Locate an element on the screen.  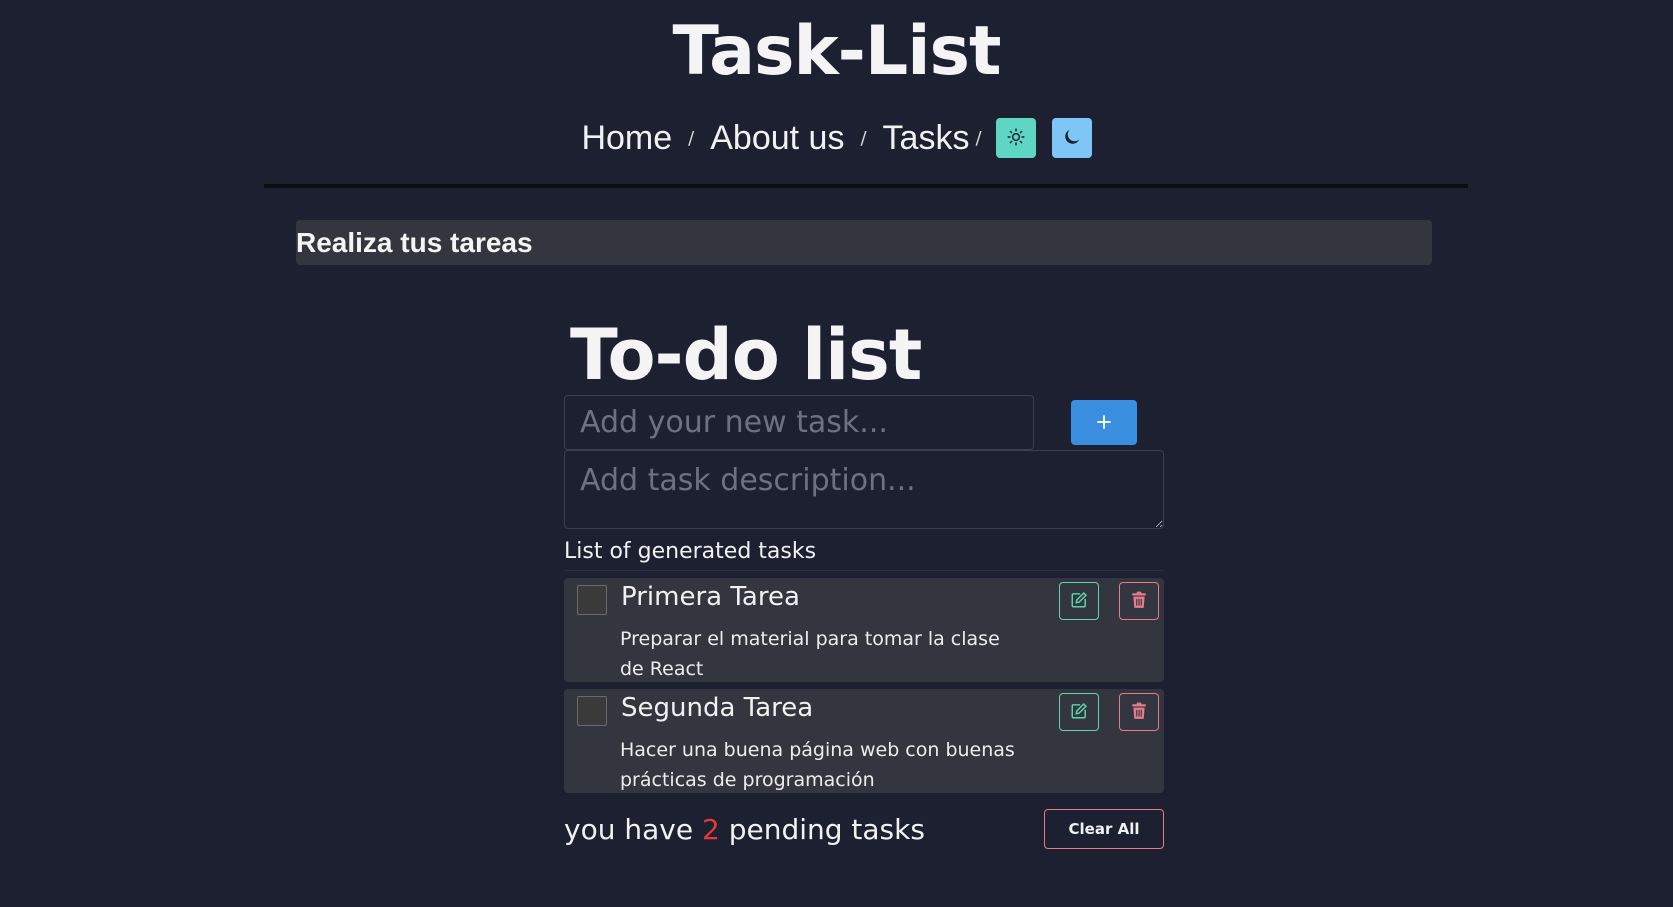
pending-suffix: pending tasks is located at coordinates (826, 829).